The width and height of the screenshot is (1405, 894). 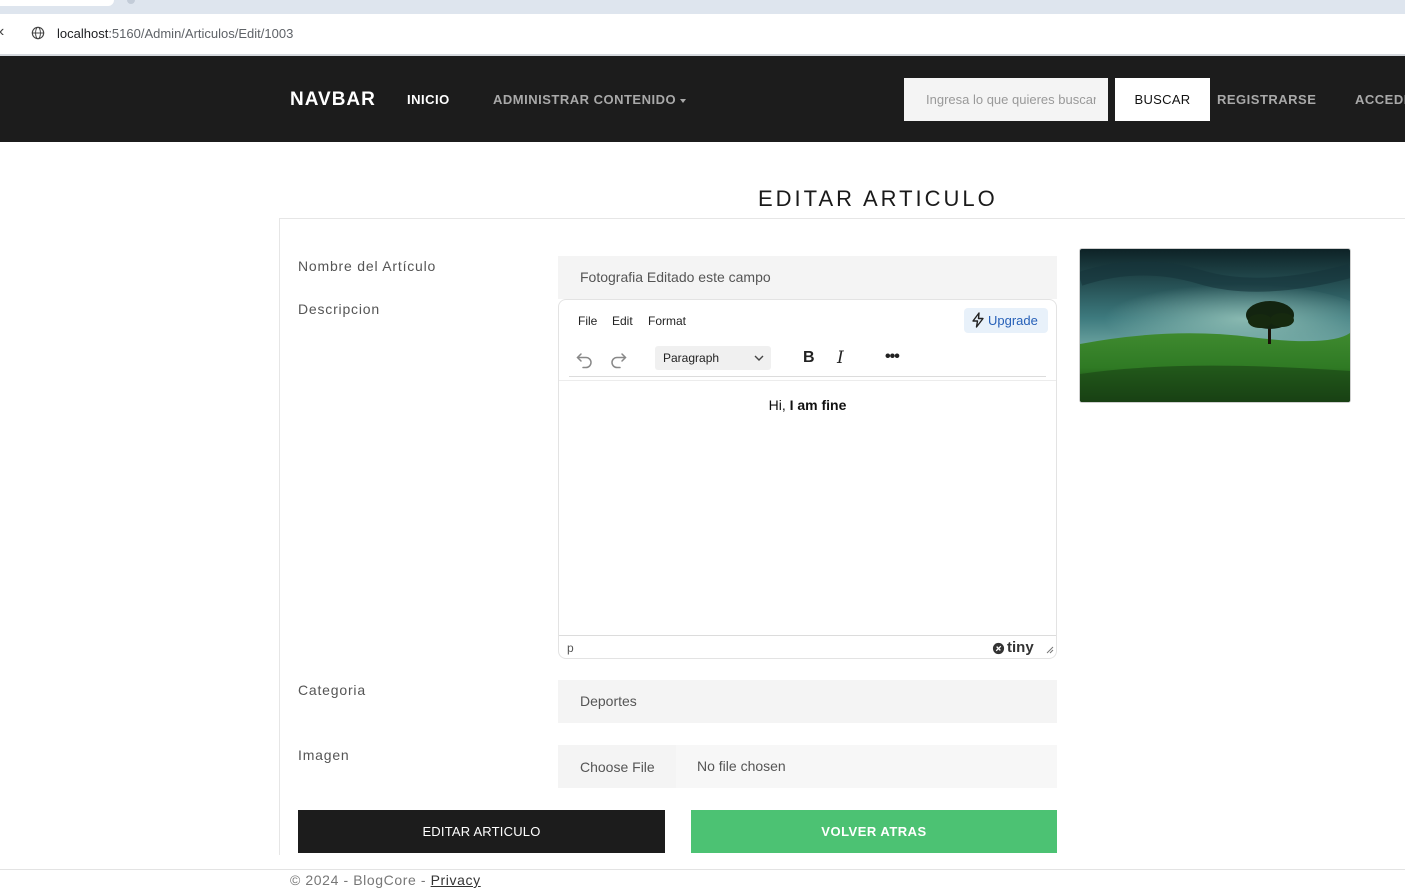 I want to click on tiny-brand: tiny, so click(x=1013, y=647).